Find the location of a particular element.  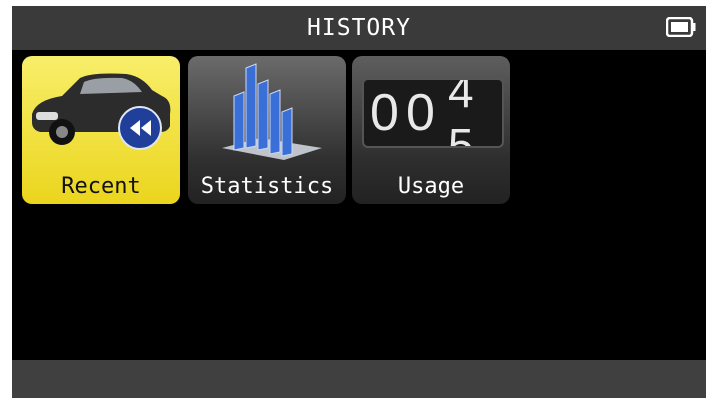

odometer-digit: 4 is located at coordinates (461, 97).